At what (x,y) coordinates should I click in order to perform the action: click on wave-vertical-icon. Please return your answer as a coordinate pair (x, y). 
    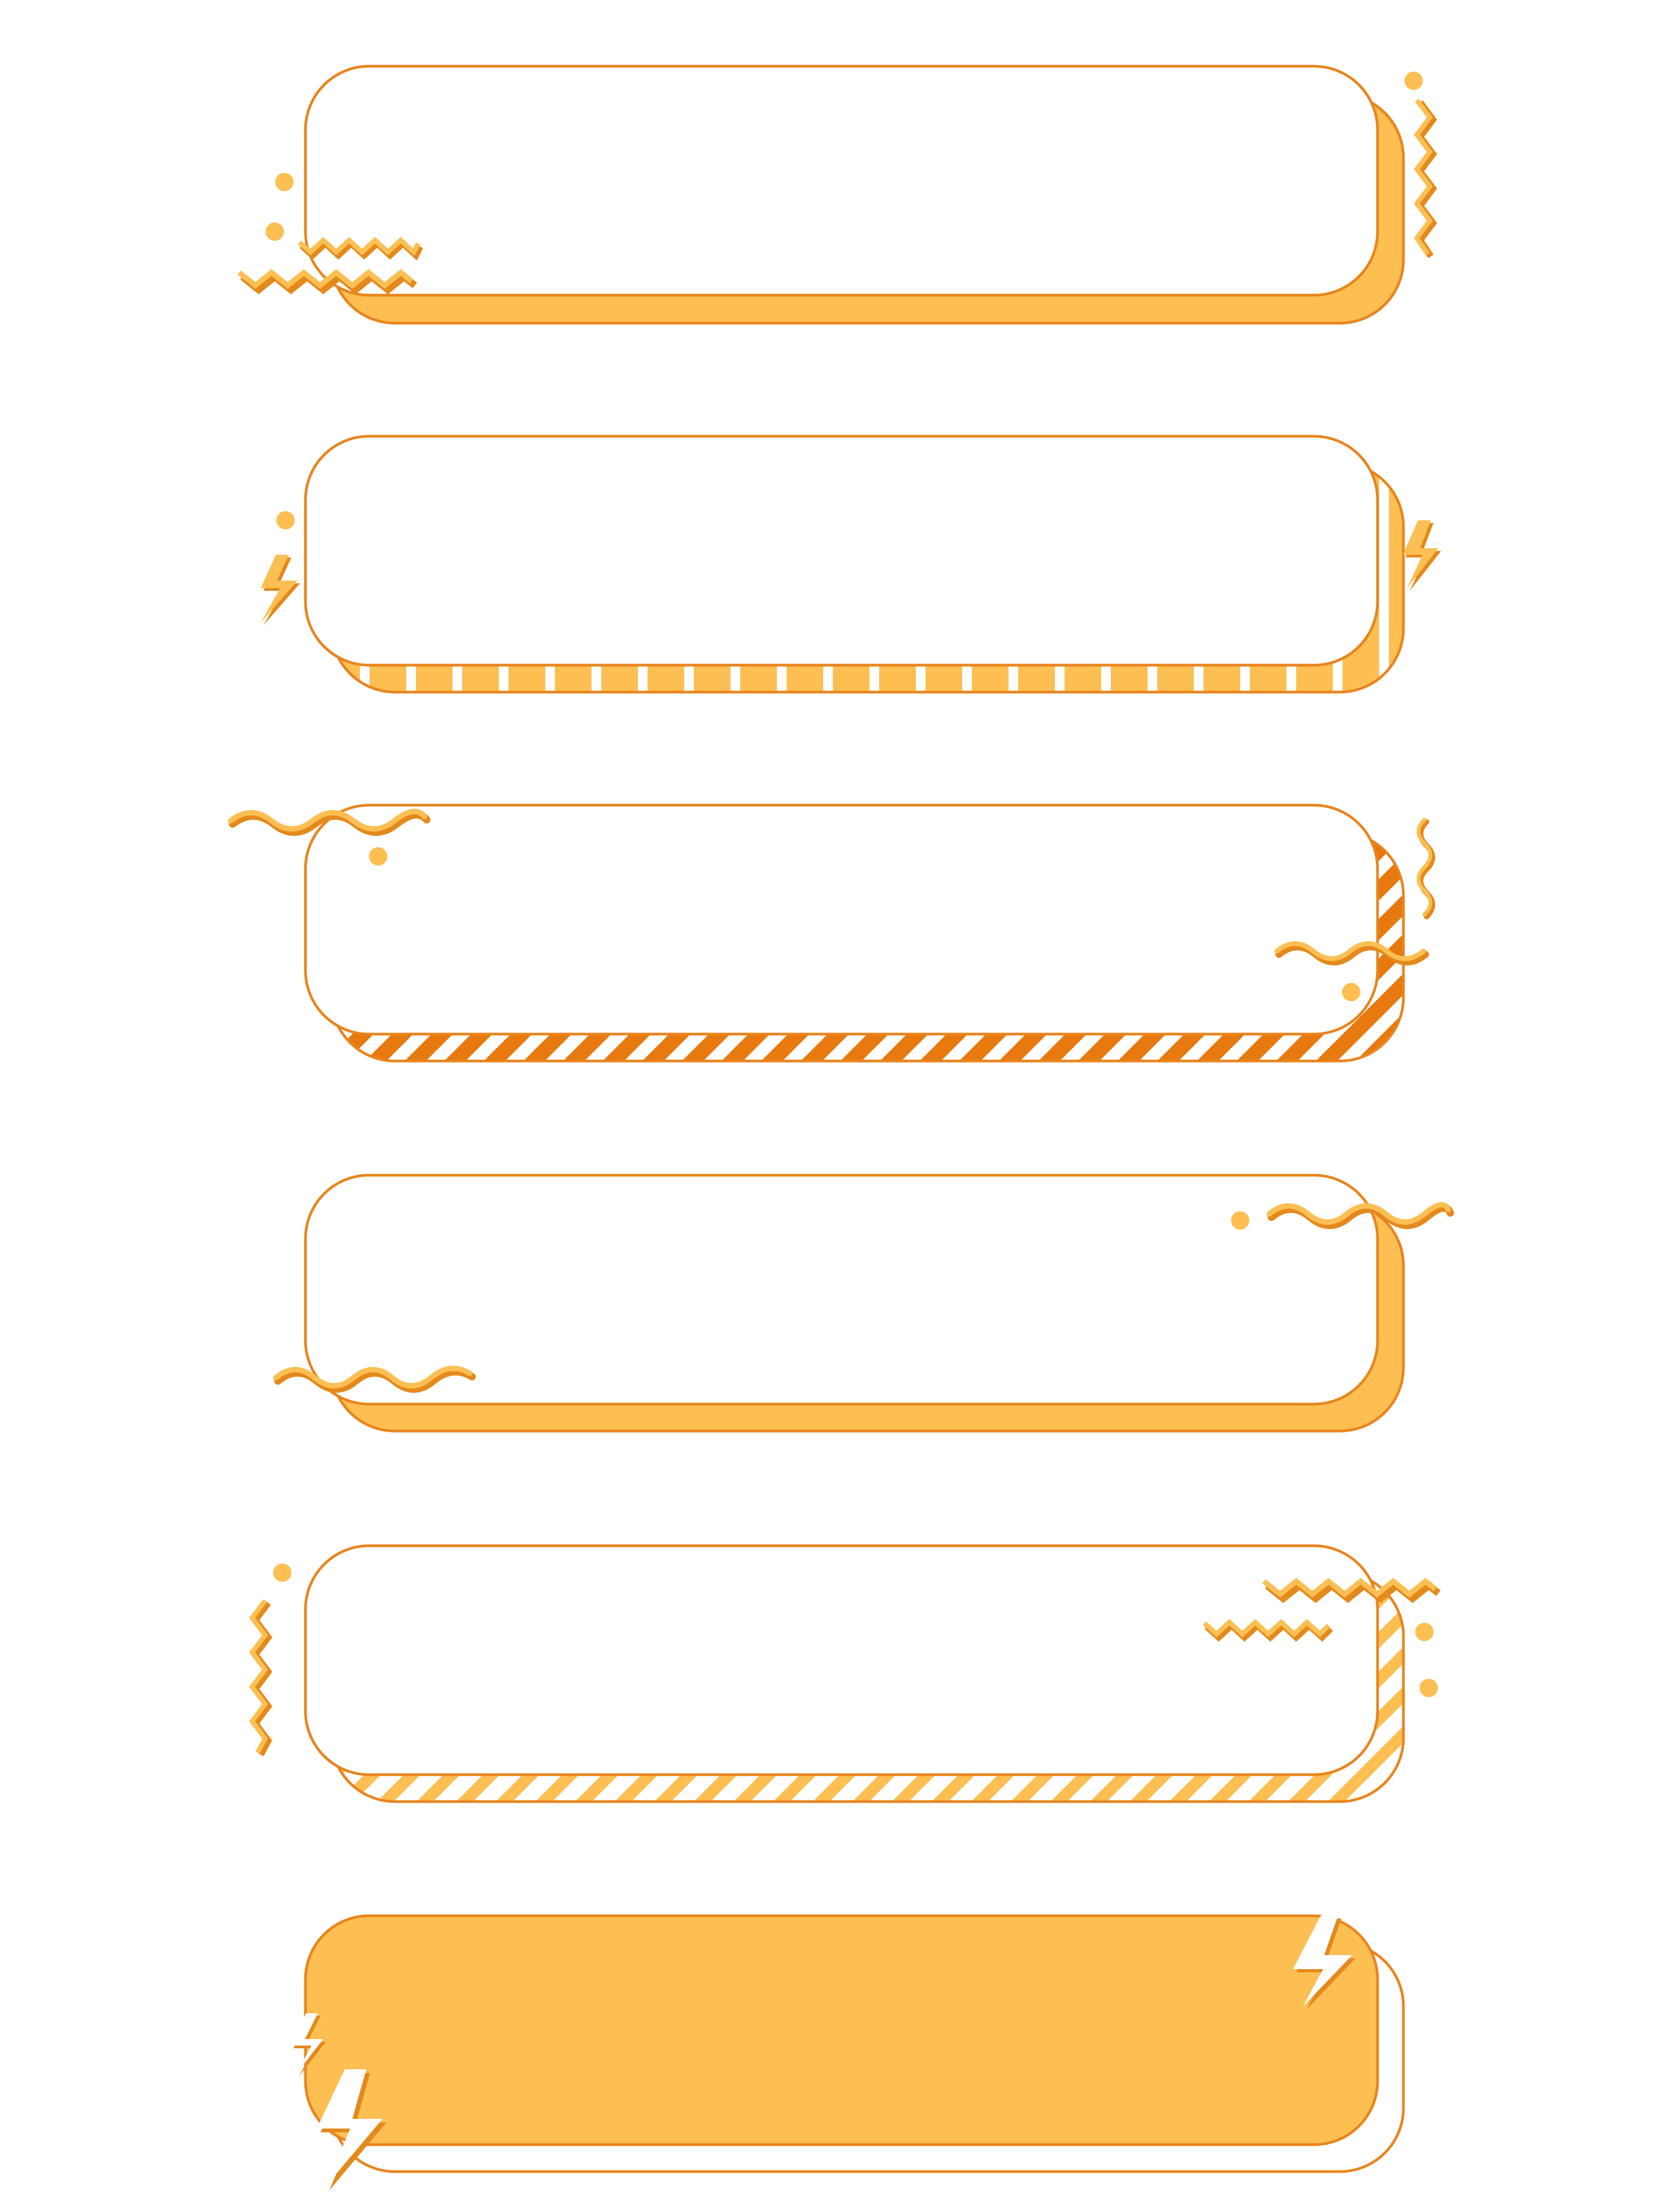
    Looking at the image, I should click on (1425, 868).